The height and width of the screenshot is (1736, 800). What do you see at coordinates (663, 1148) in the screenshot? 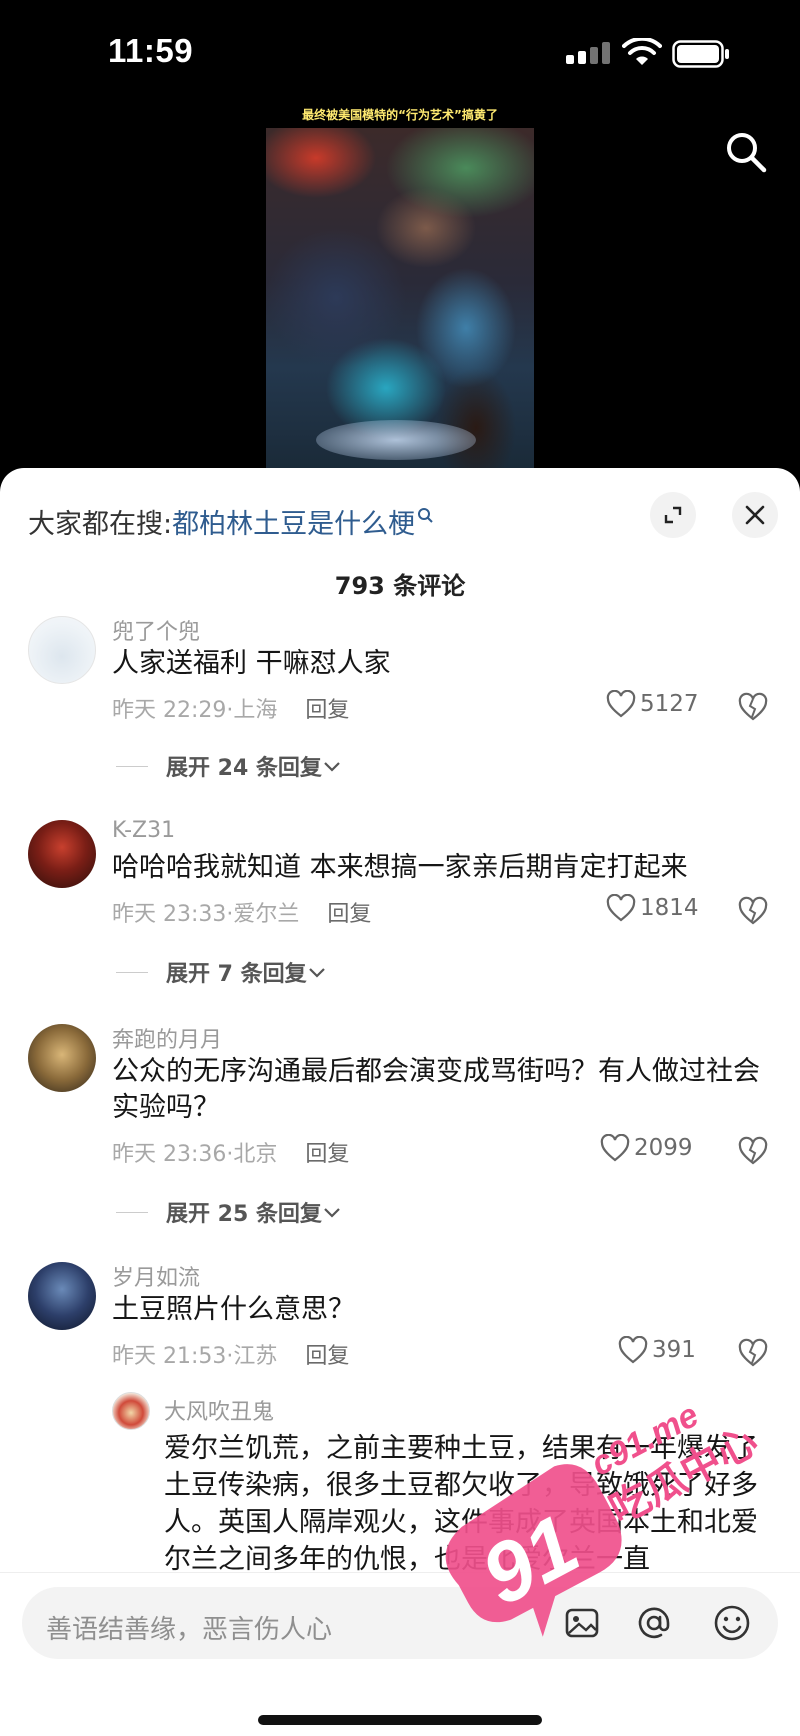
I see `like-count: 2099` at bounding box center [663, 1148].